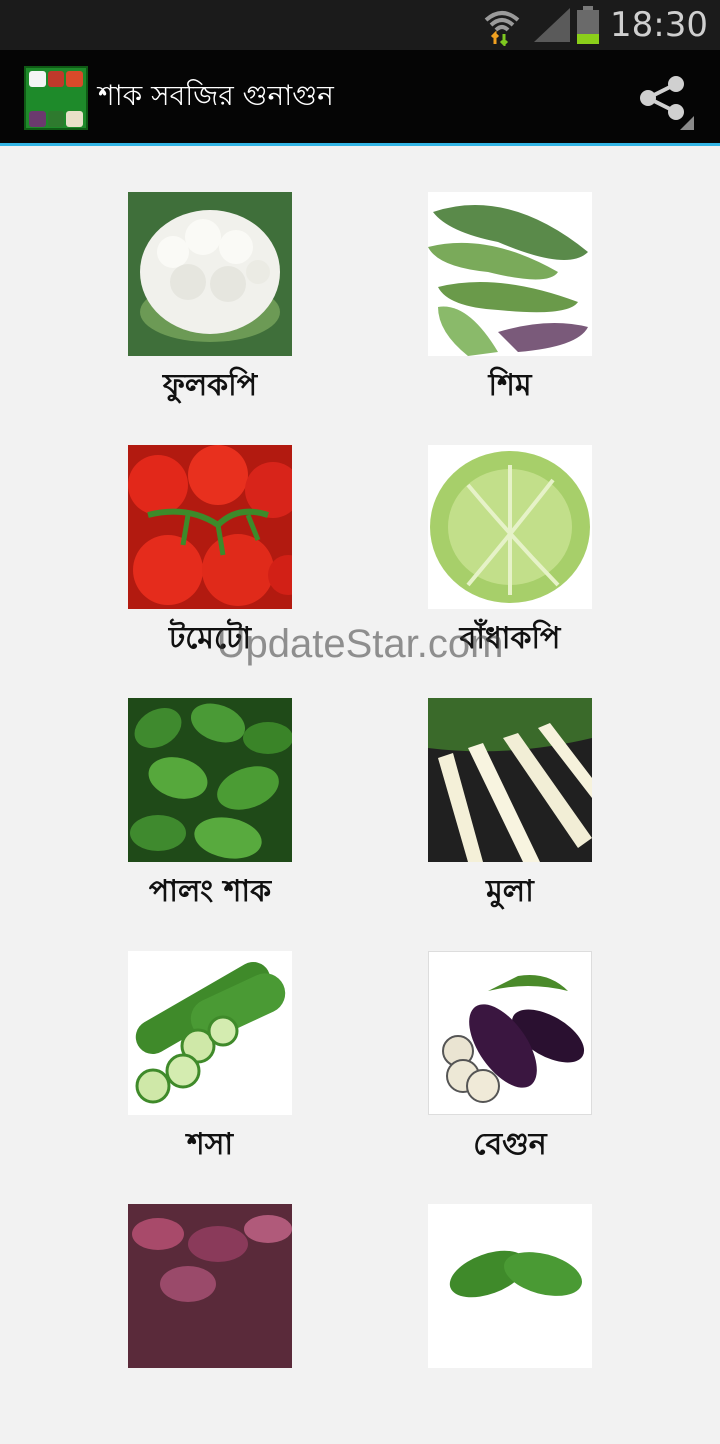 The width and height of the screenshot is (720, 1444). Describe the element at coordinates (210, 891) in the screenshot. I see `vegetable-label: পালং শাক` at that location.